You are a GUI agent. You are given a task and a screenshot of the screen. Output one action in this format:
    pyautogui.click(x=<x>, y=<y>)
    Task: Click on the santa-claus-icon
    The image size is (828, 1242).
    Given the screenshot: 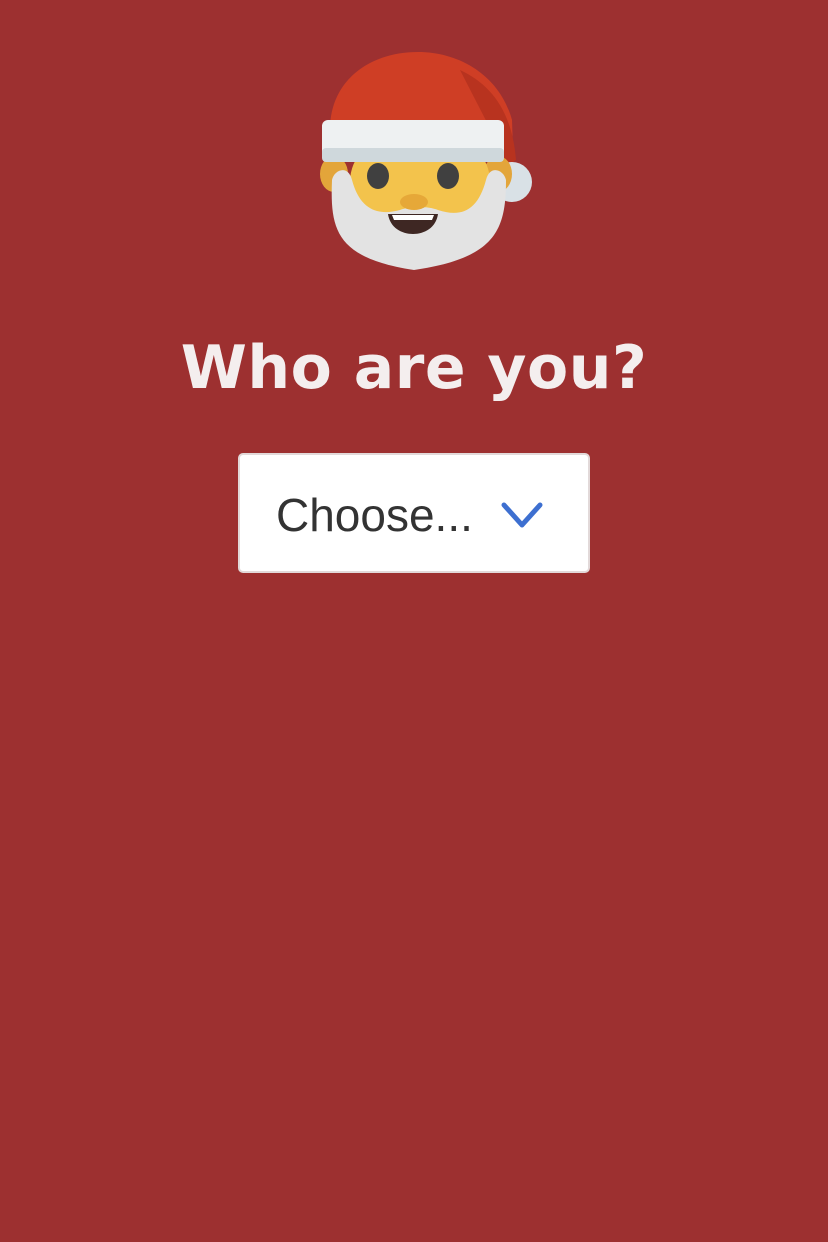 What is the action you would take?
    pyautogui.click(x=426, y=161)
    